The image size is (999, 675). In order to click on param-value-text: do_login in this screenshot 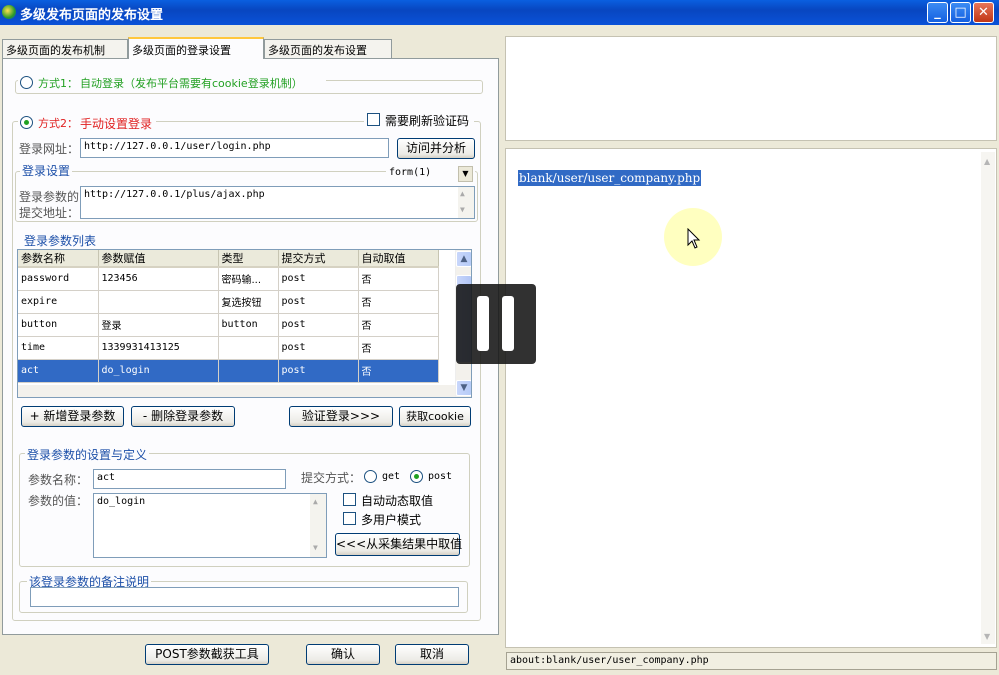, I will do `click(121, 501)`.